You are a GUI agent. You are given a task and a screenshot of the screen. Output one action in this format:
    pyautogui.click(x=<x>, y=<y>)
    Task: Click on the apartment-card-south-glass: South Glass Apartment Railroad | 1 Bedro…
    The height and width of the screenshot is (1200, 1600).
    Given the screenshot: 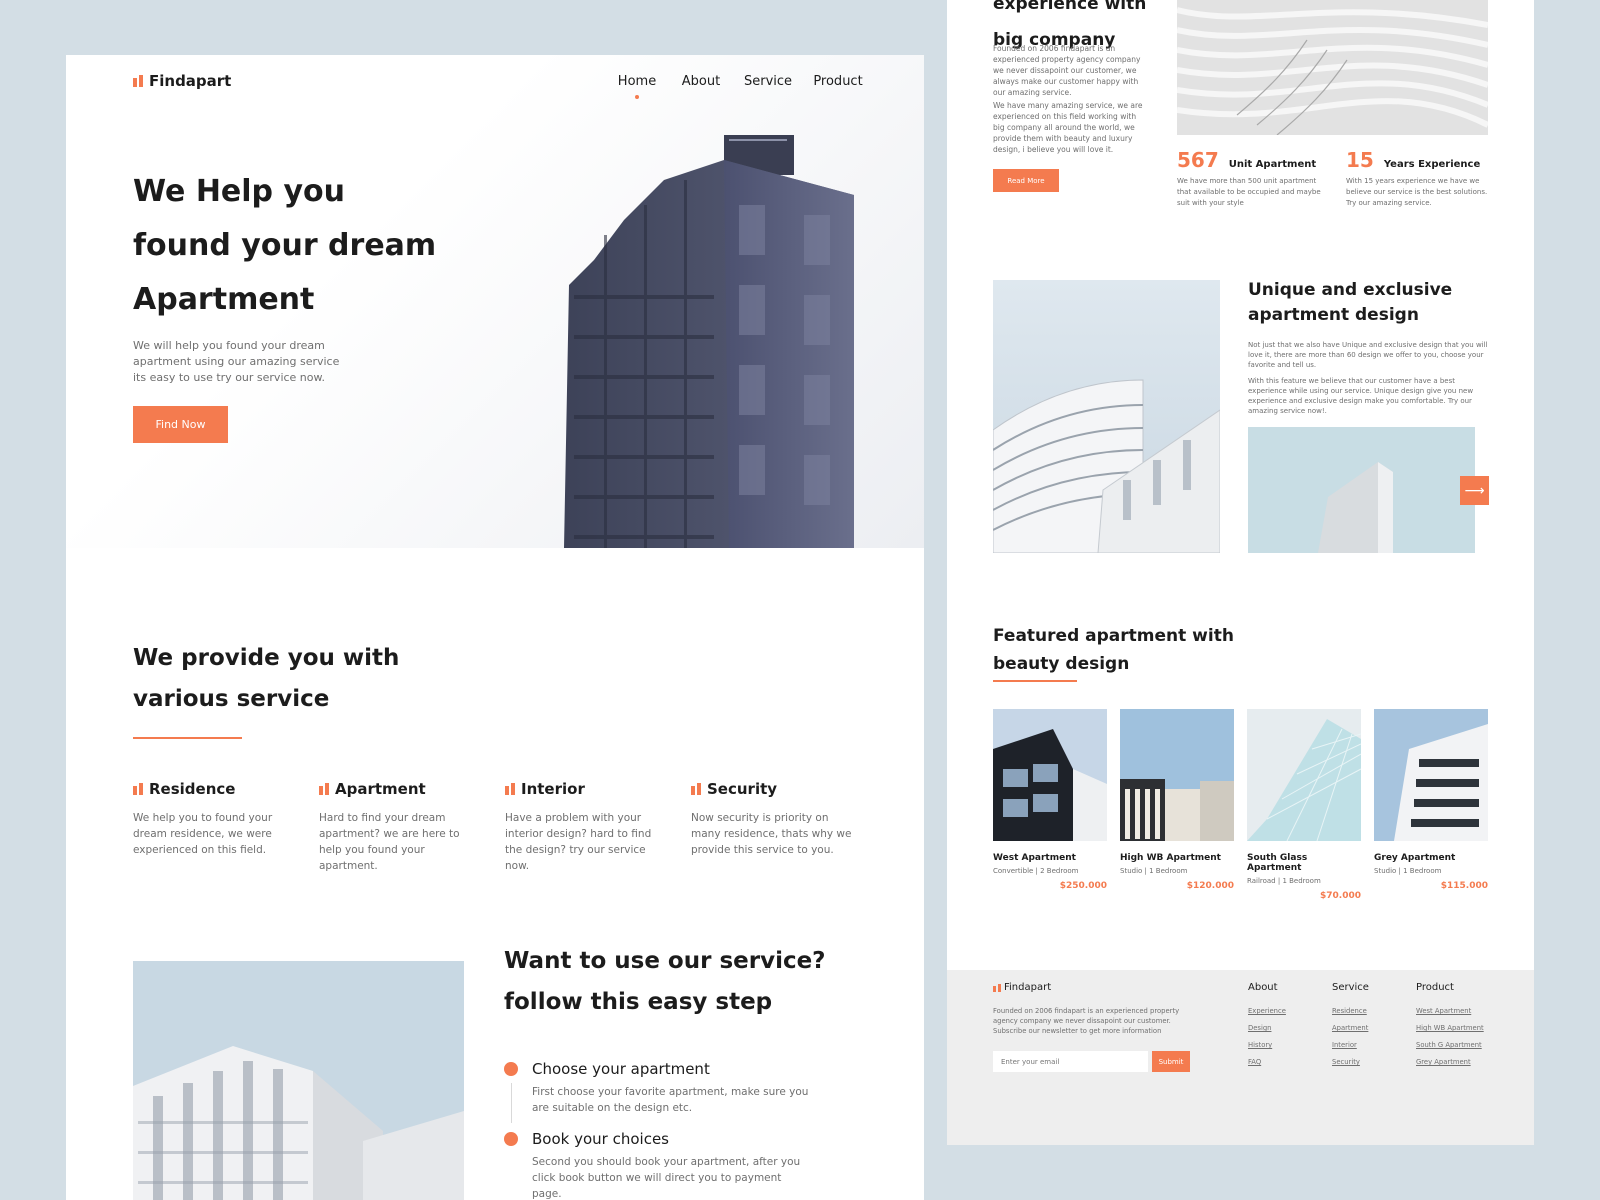 What is the action you would take?
    pyautogui.click(x=1304, y=805)
    